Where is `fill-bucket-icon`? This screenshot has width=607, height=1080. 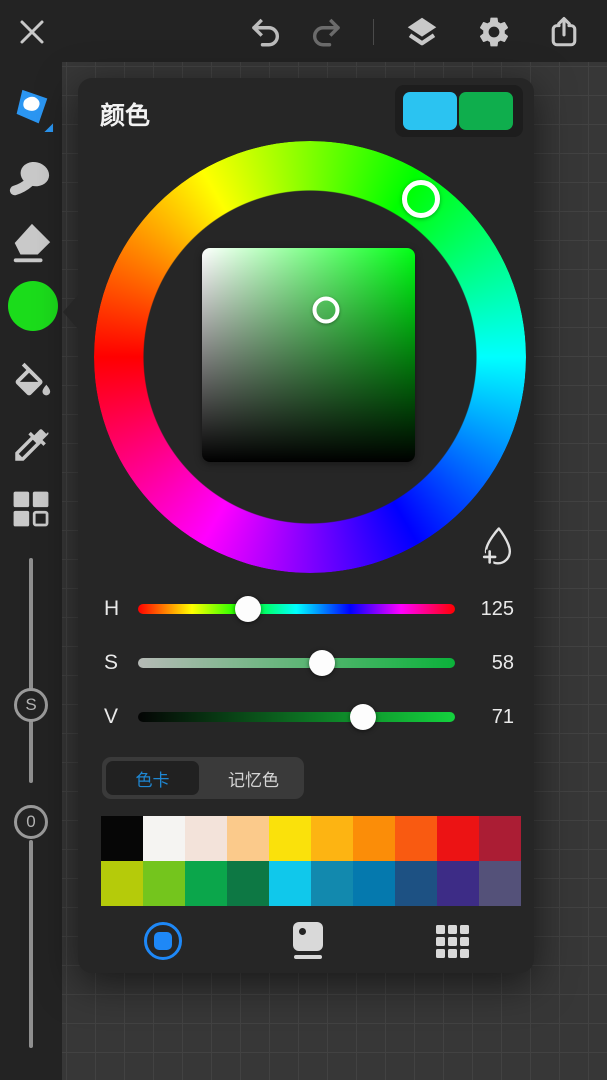
fill-bucket-icon is located at coordinates (33, 379).